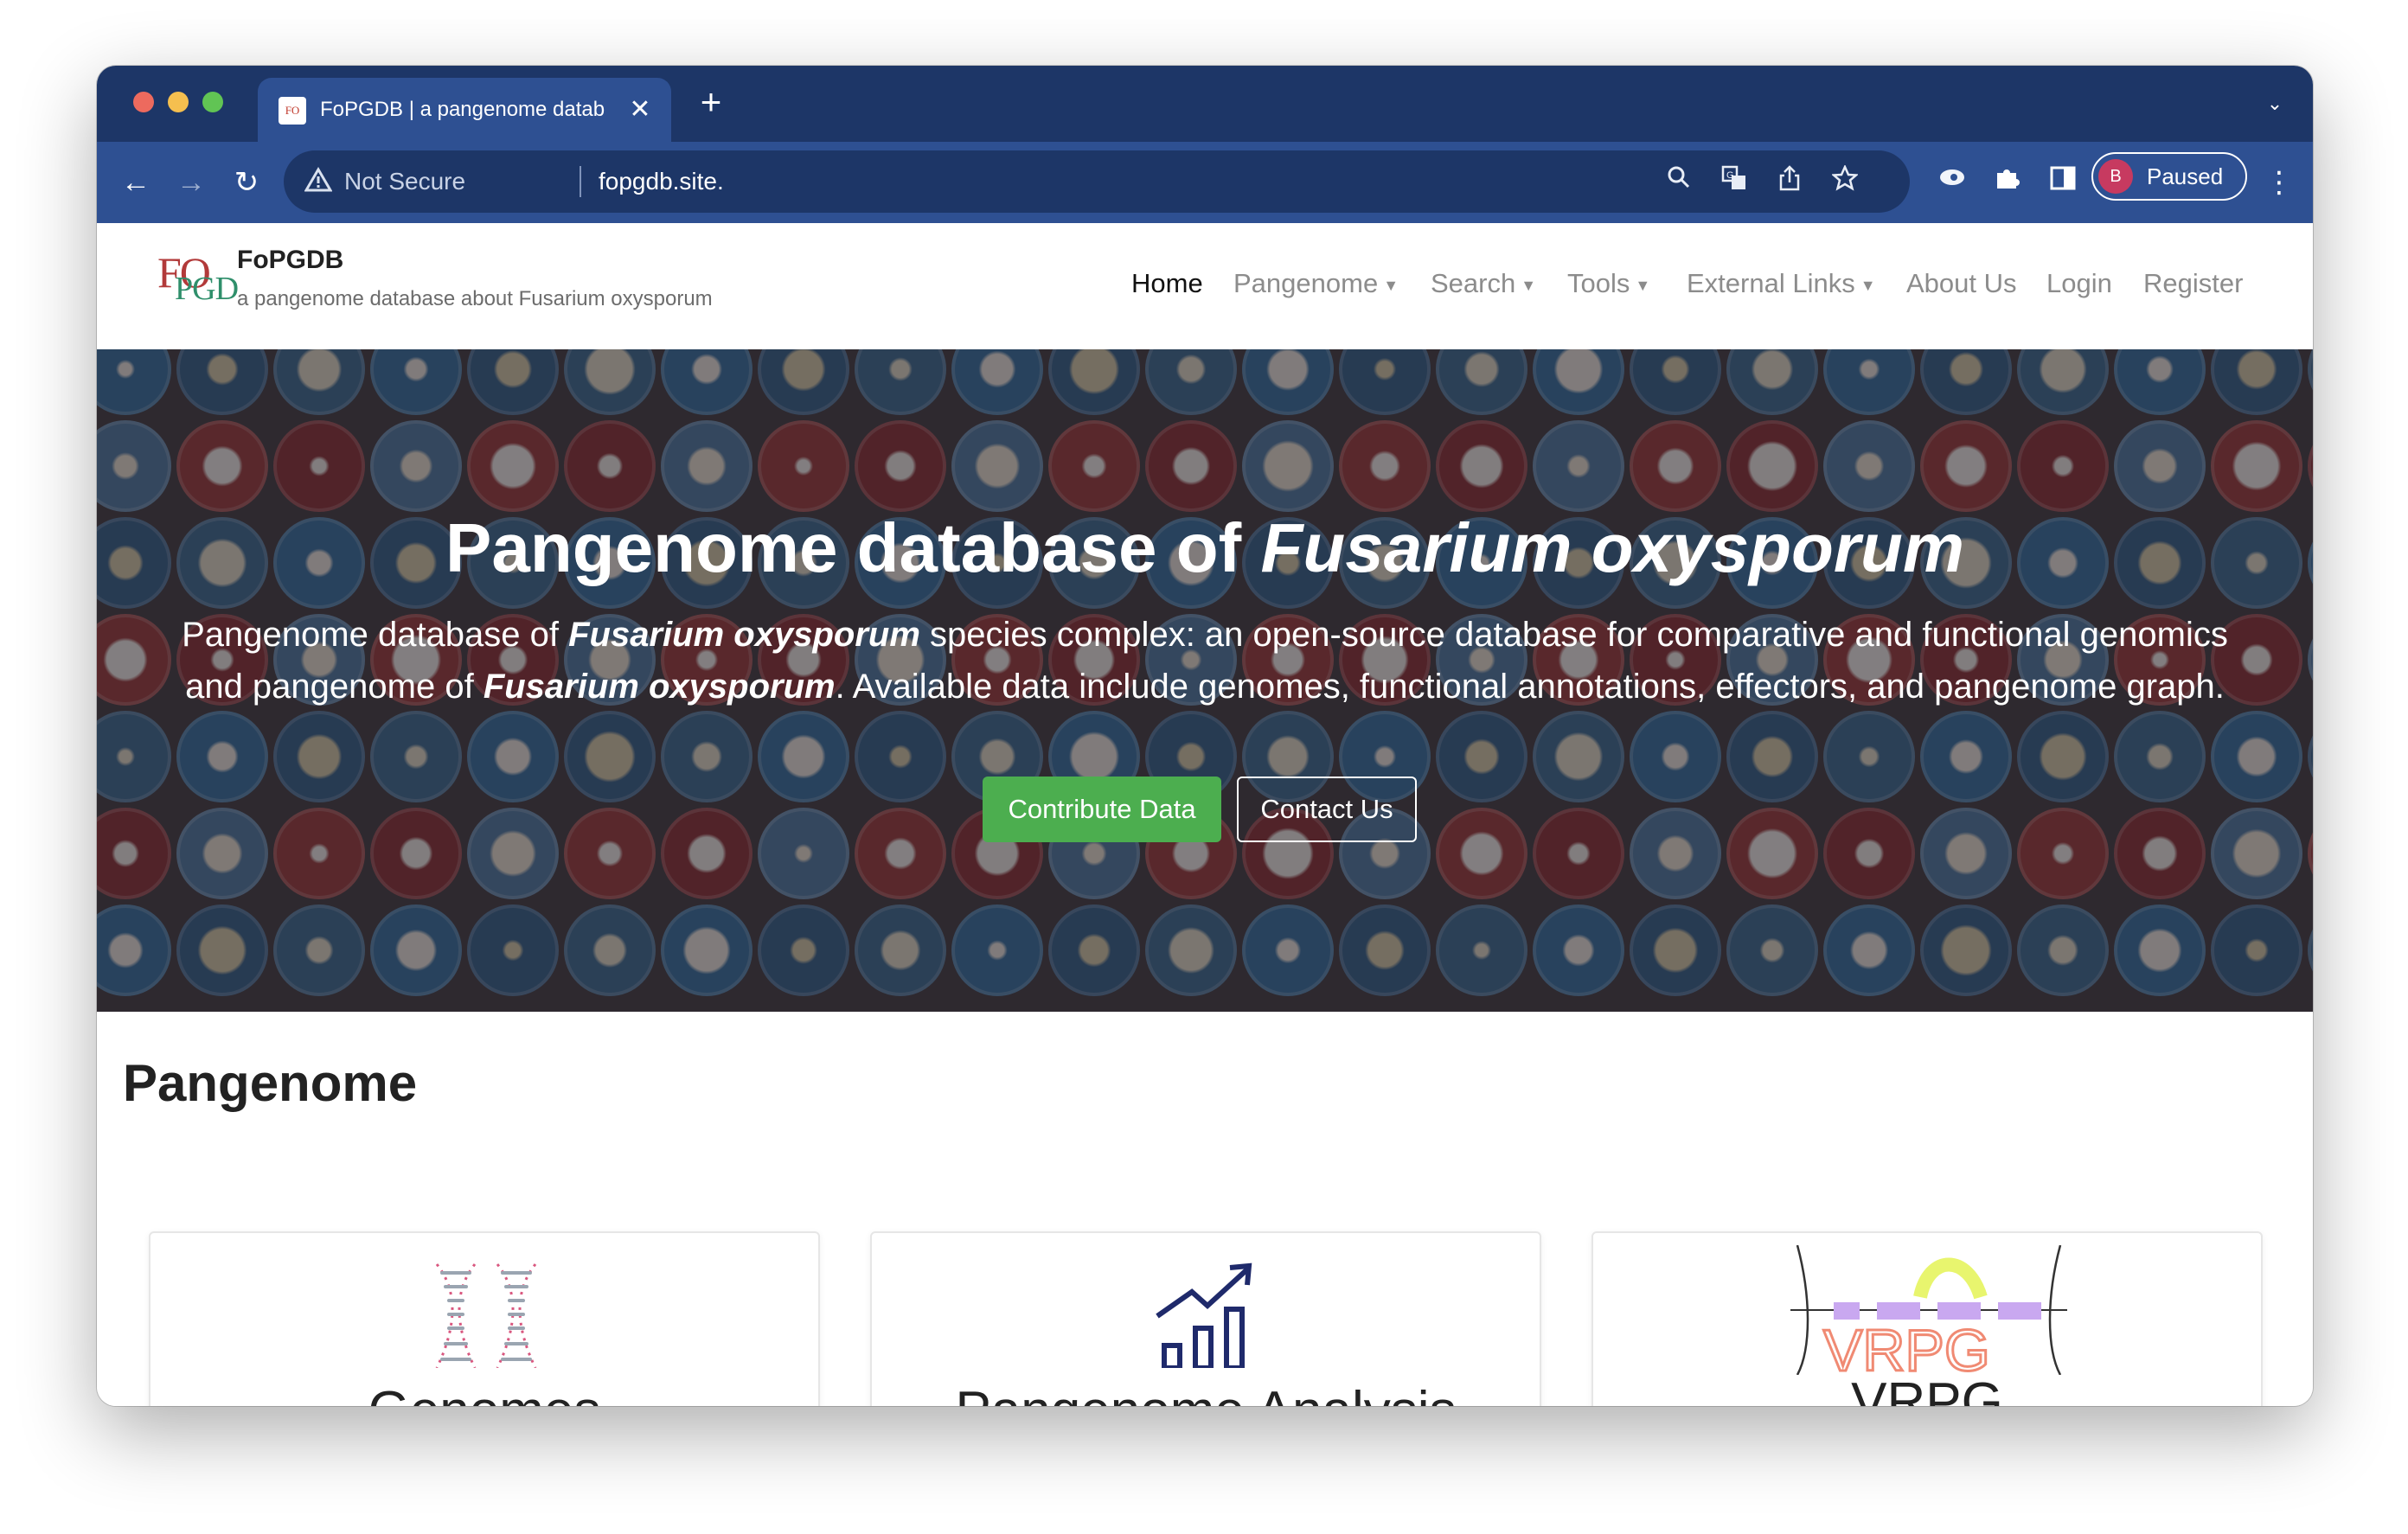  What do you see at coordinates (1790, 181) in the screenshot?
I see `share-icon` at bounding box center [1790, 181].